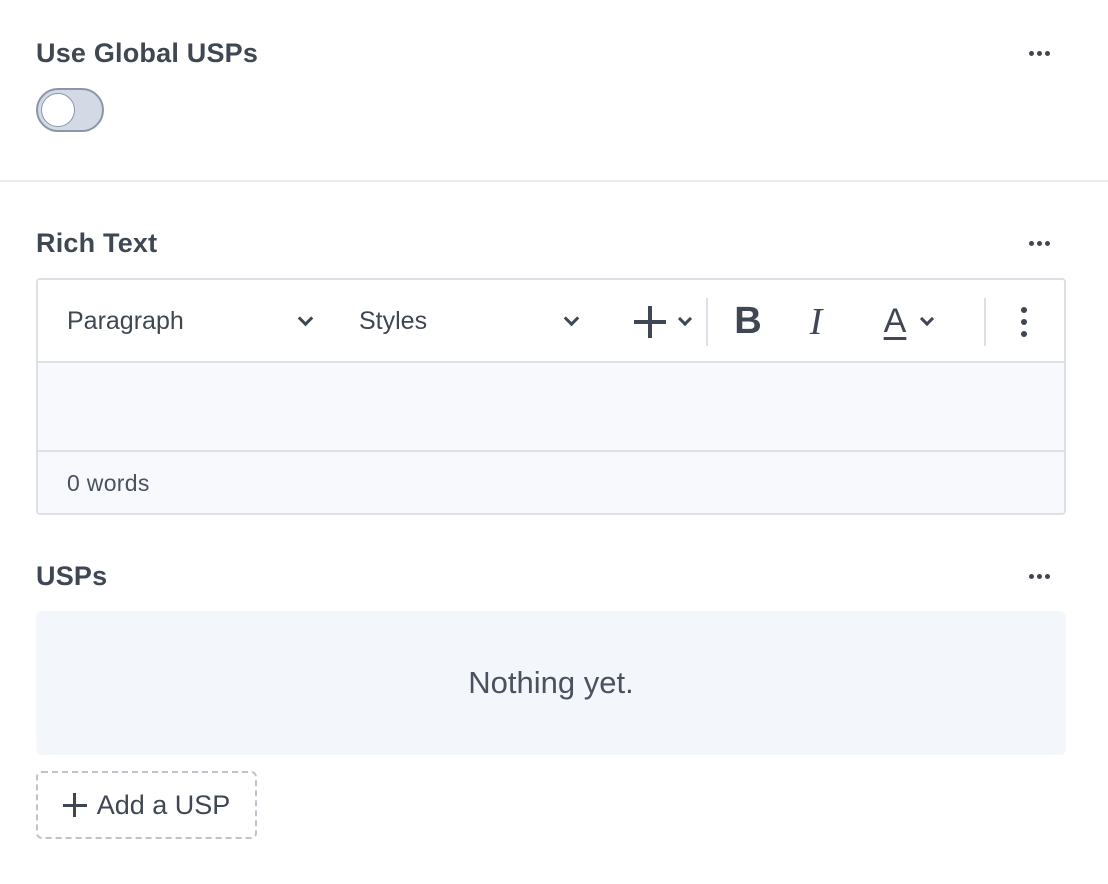  Describe the element at coordinates (147, 53) in the screenshot. I see `global-usps-title: Use Global USPs` at that location.